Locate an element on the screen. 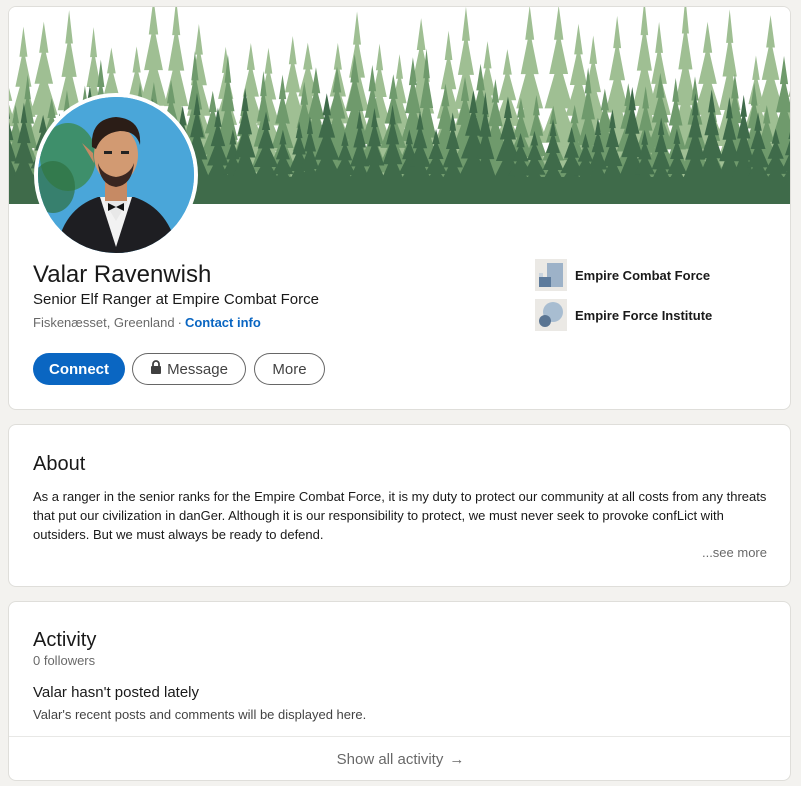 The height and width of the screenshot is (786, 801). profile-location: Fiskenæsset, Greenland is located at coordinates (104, 322).